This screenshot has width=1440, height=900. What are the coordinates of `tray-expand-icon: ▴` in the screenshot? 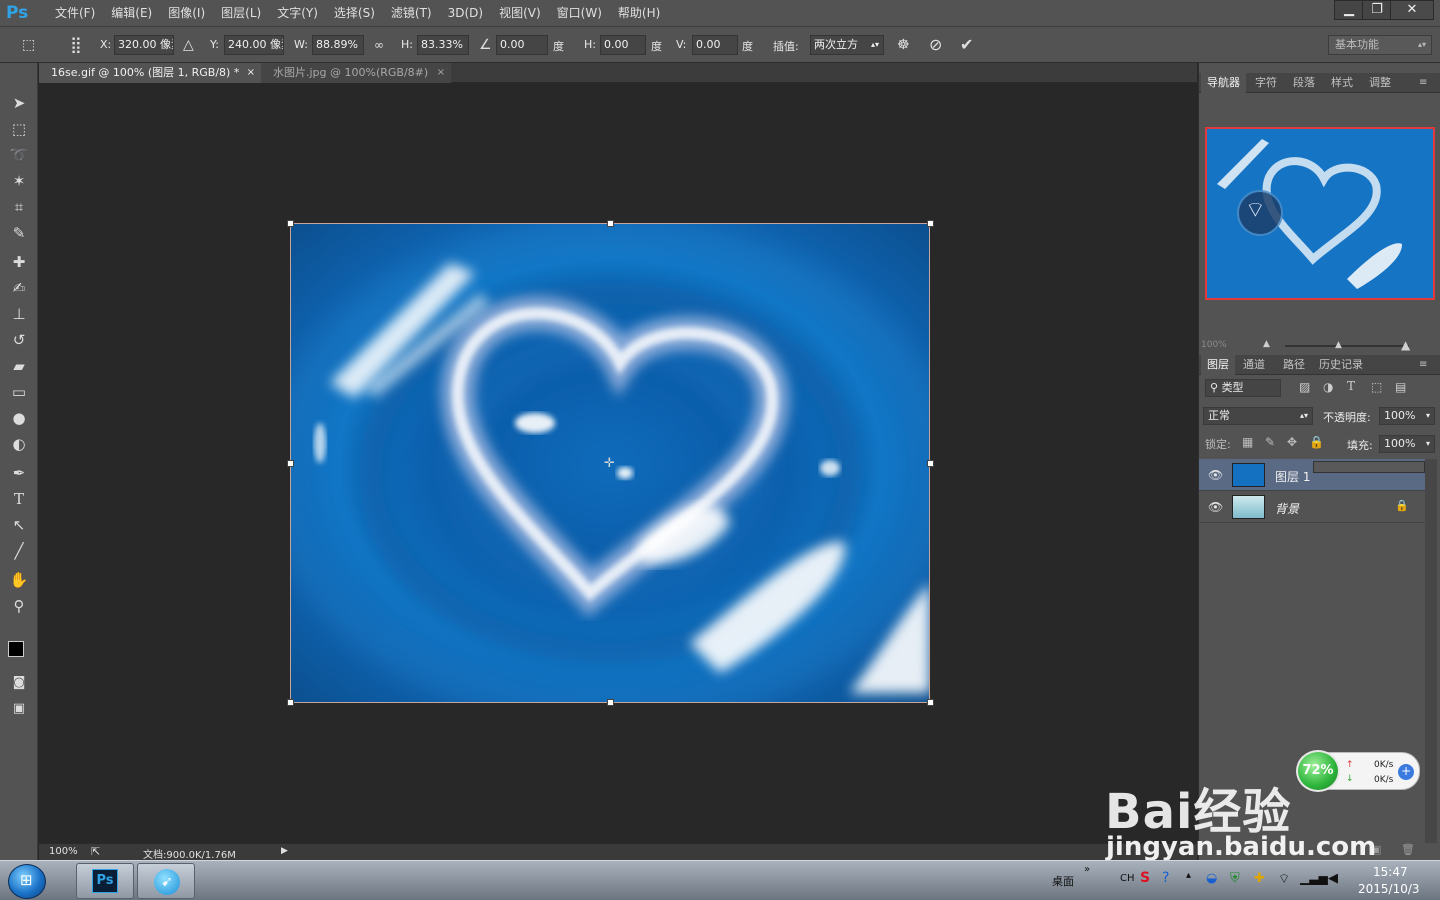 It's located at (1188, 875).